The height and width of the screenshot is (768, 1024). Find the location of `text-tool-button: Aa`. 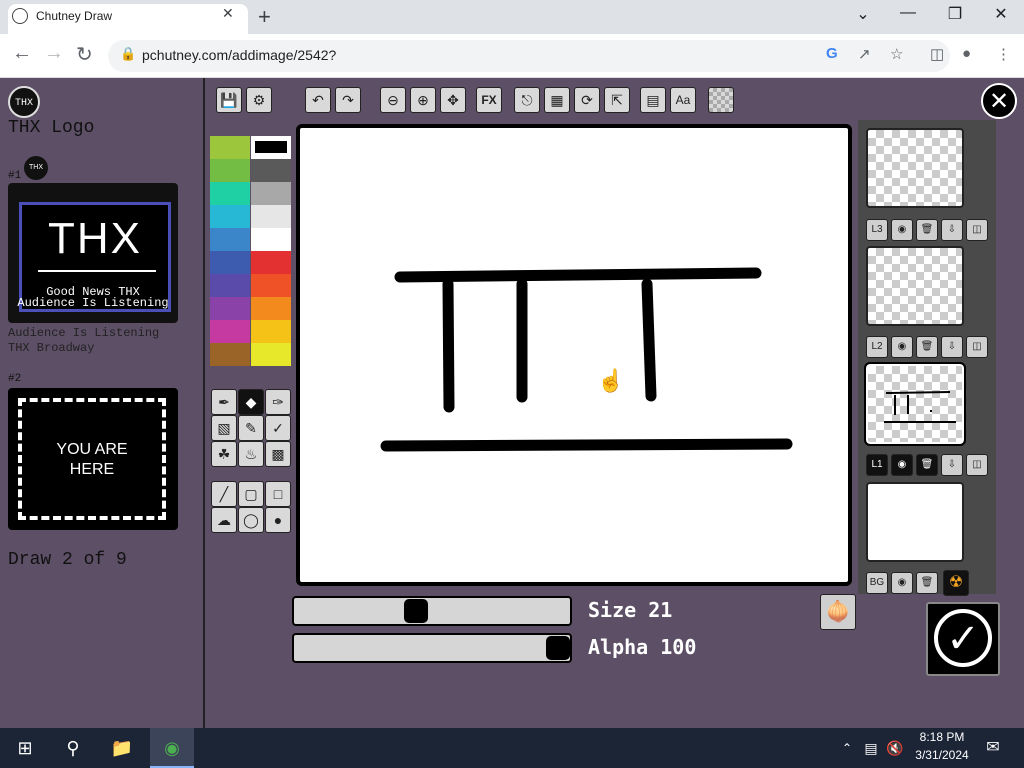

text-tool-button: Aa is located at coordinates (683, 100).